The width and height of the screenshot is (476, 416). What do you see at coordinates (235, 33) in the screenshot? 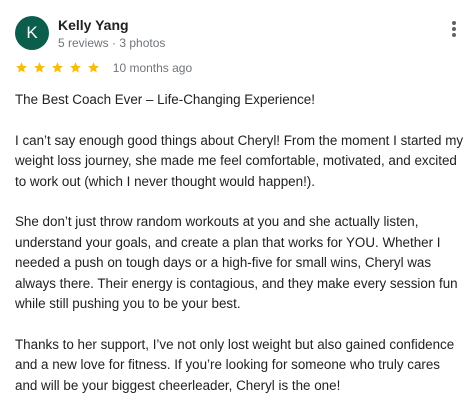
I see `reviewer-header: K Kelly Yang 5 reviews · 3 photos` at bounding box center [235, 33].